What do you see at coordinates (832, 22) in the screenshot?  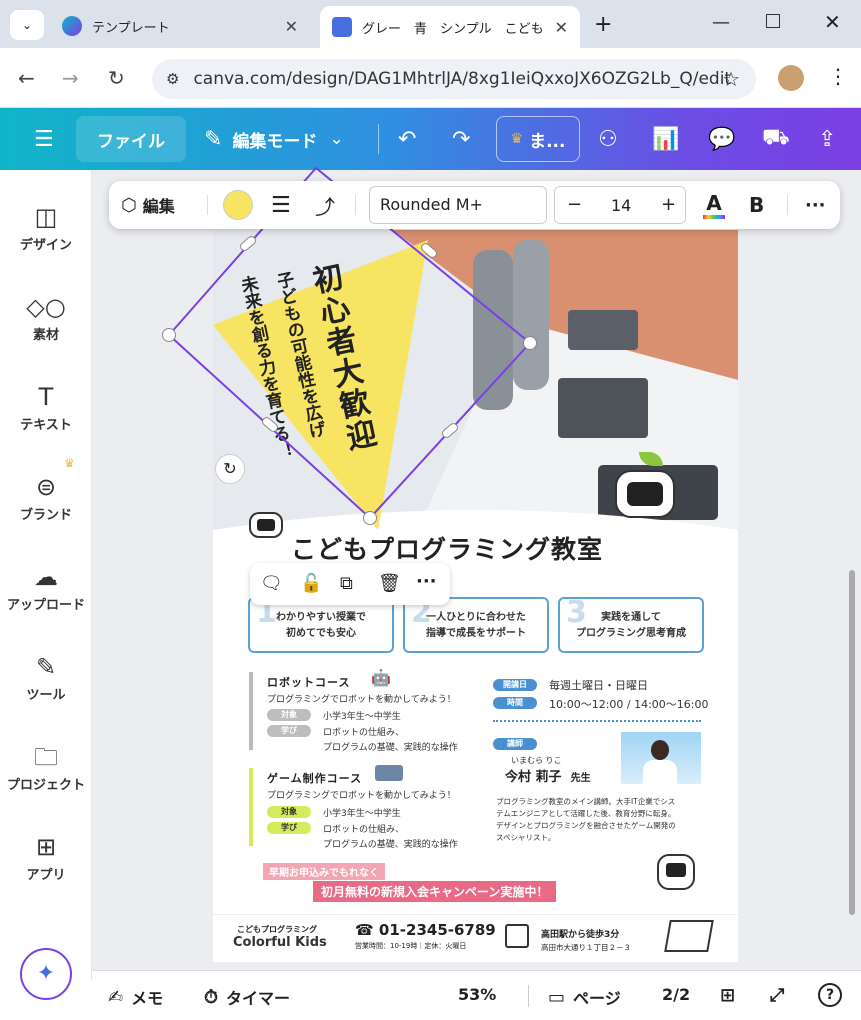 I see `window-close-icon: ✕` at bounding box center [832, 22].